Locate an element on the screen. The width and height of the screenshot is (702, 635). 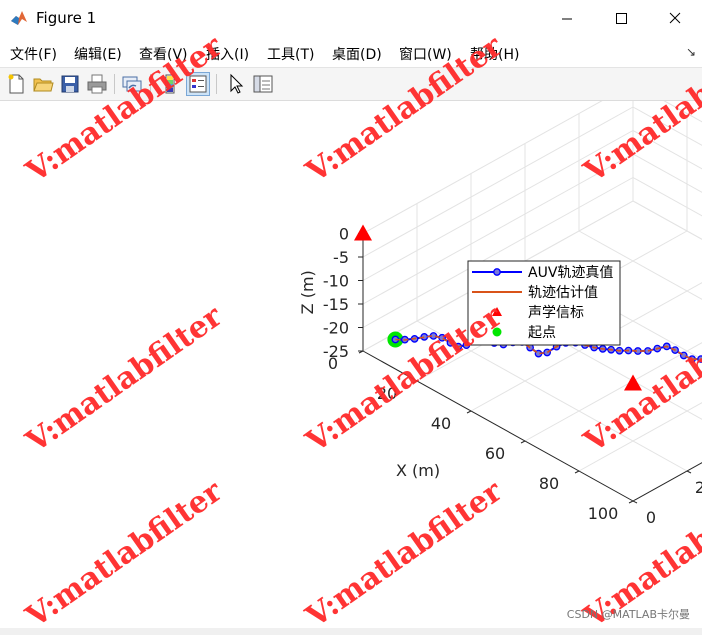
edit-plot-button is located at coordinates (236, 84).